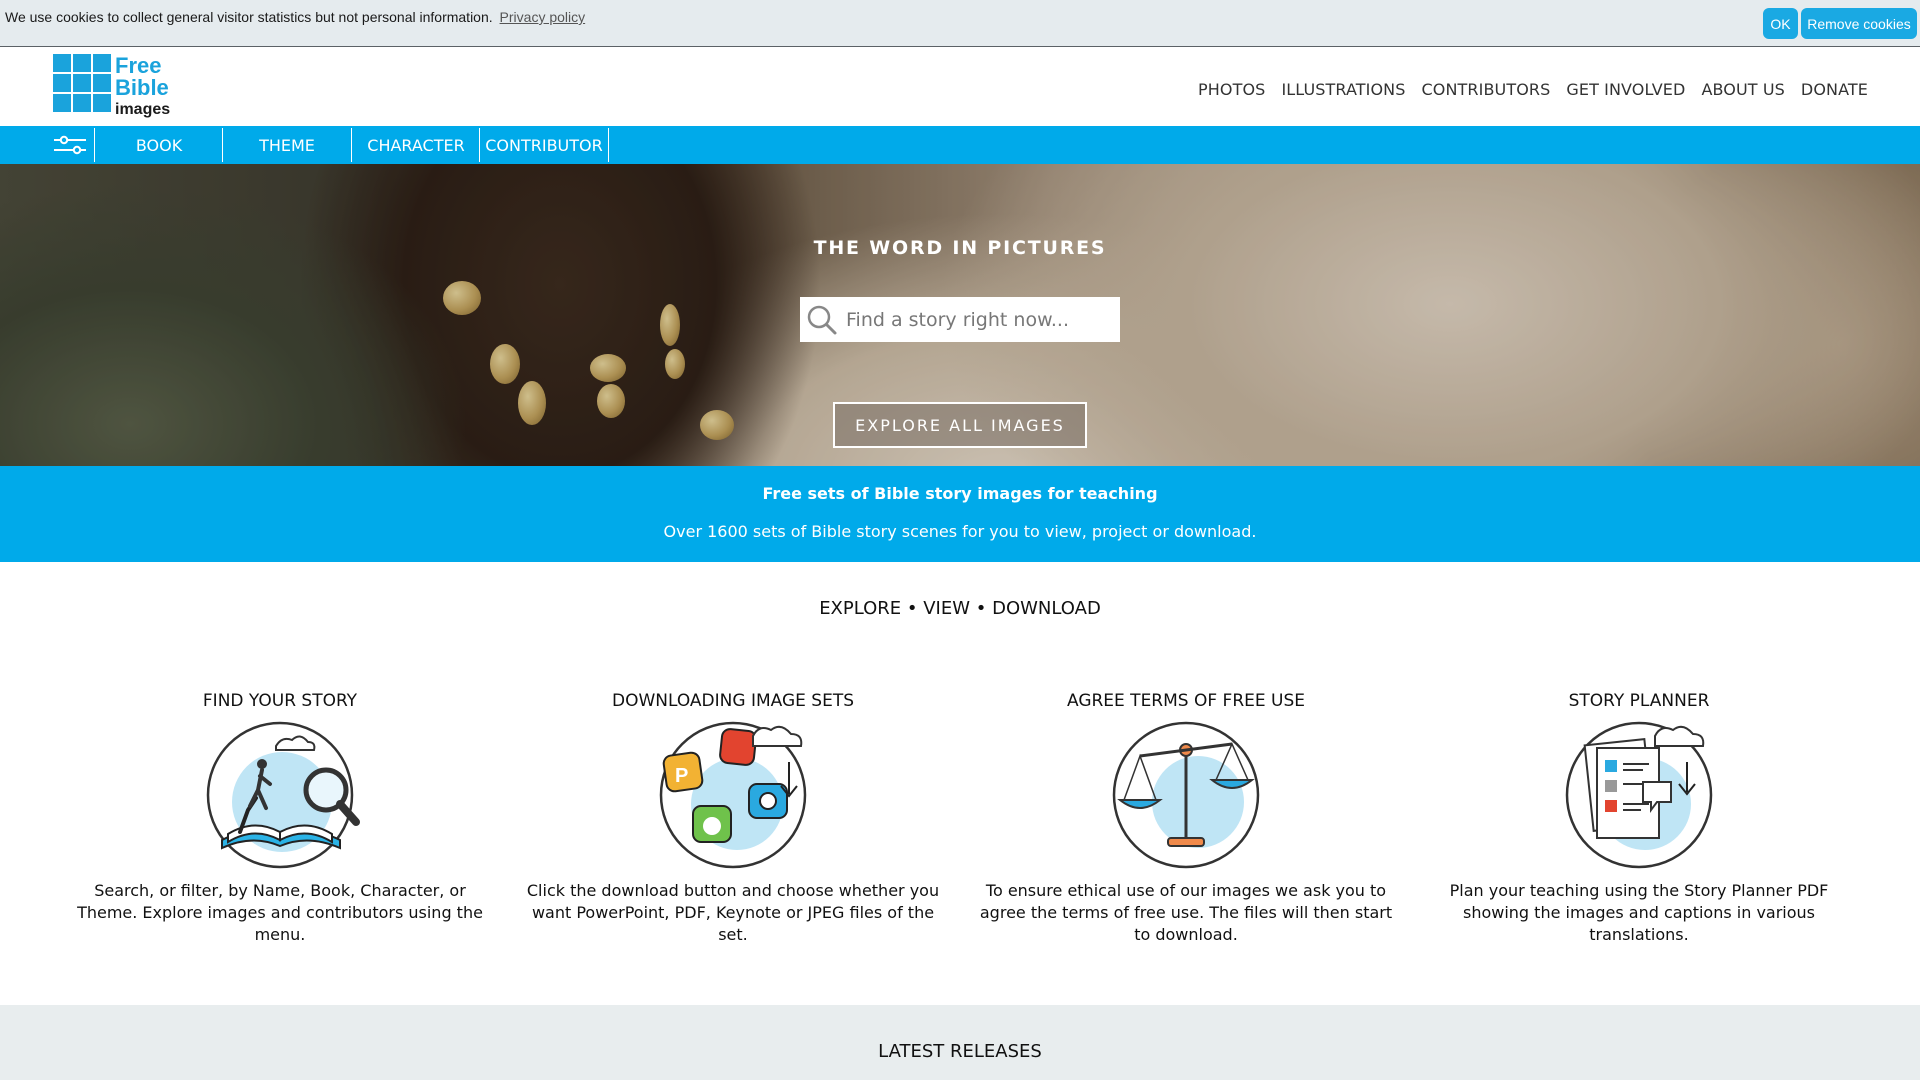 Image resolution: width=1920 pixels, height=1080 pixels. Describe the element at coordinates (1231, 89) in the screenshot. I see `nav-photos: PHOTOS` at that location.